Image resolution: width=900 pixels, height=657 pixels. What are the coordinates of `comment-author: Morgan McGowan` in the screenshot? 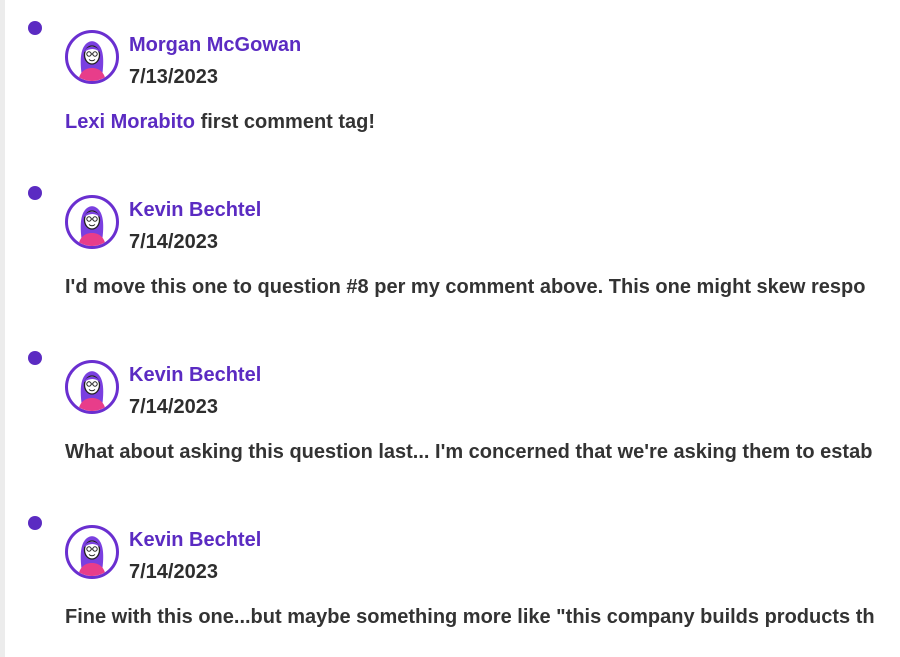 It's located at (215, 45).